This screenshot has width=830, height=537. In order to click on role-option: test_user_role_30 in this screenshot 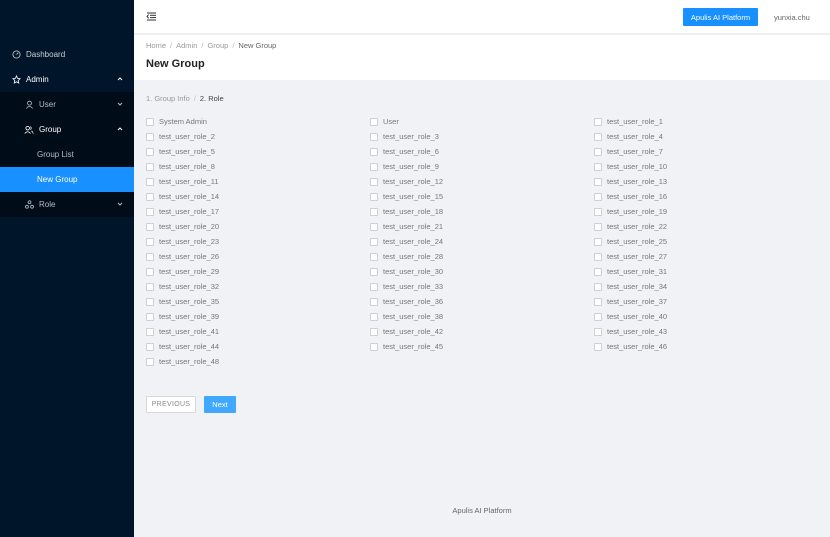, I will do `click(482, 271)`.